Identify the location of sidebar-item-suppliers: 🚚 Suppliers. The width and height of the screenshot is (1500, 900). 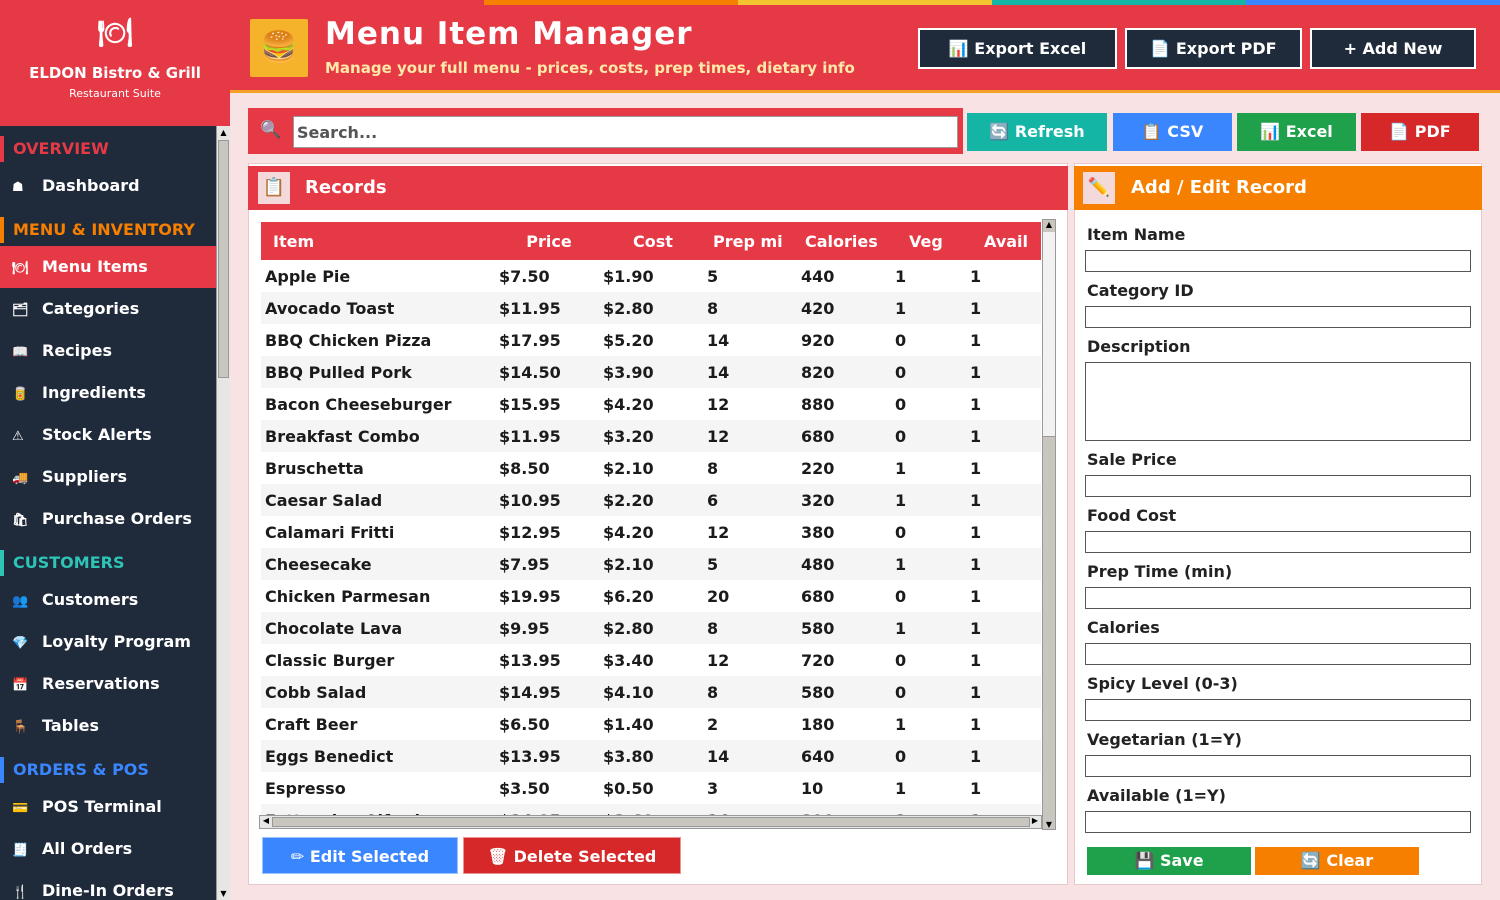
(108, 477).